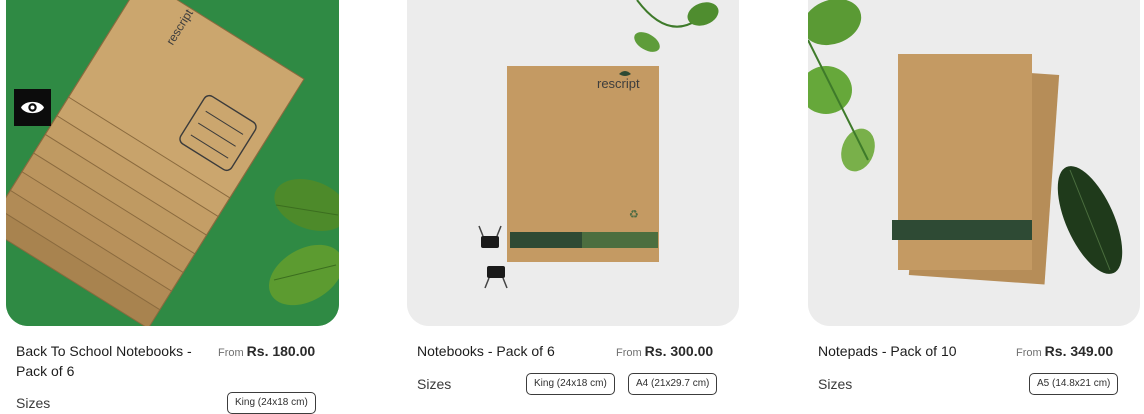  Describe the element at coordinates (887, 351) in the screenshot. I see `product-title: Notepads - Pack of 10` at that location.